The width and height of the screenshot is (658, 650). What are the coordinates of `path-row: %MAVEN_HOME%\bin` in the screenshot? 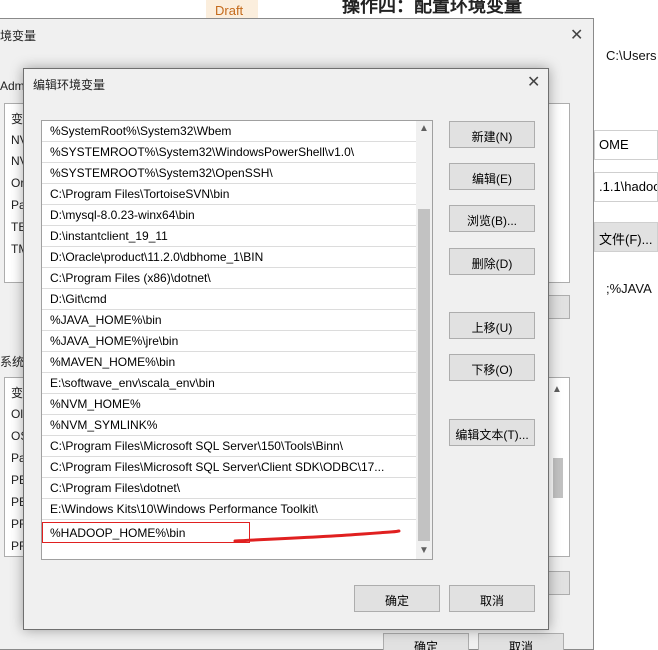 It's located at (229, 362).